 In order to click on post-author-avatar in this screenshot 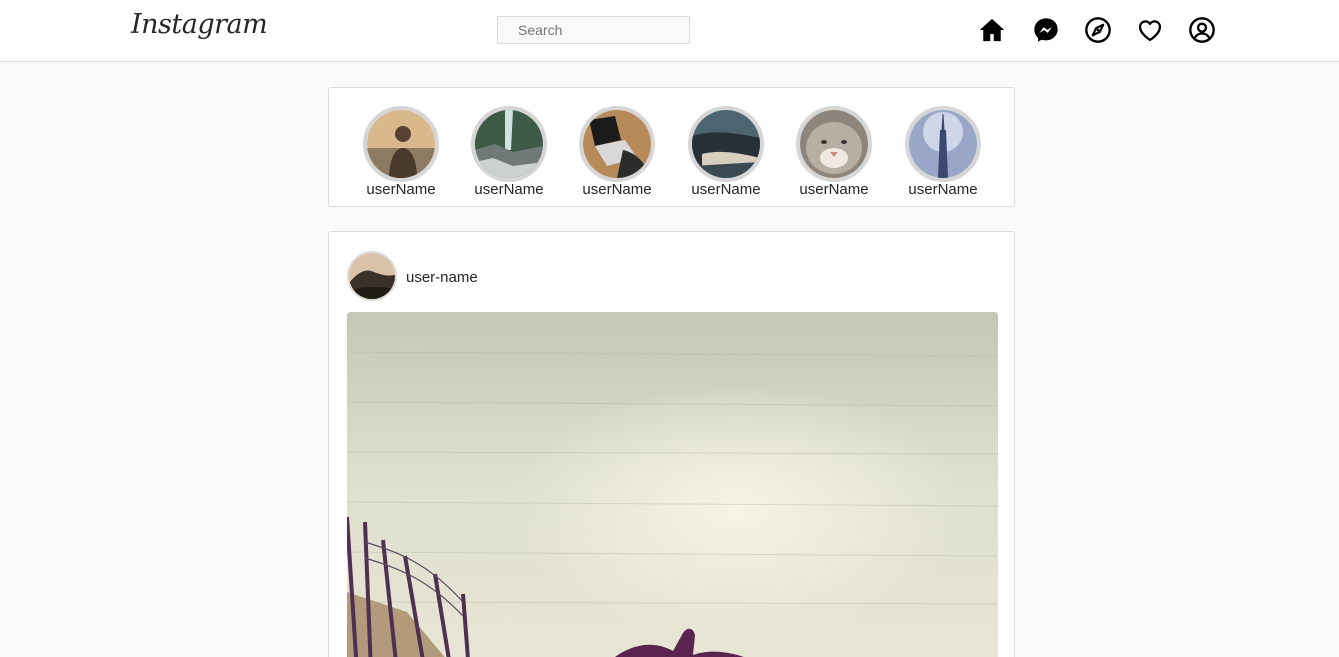, I will do `click(372, 276)`.